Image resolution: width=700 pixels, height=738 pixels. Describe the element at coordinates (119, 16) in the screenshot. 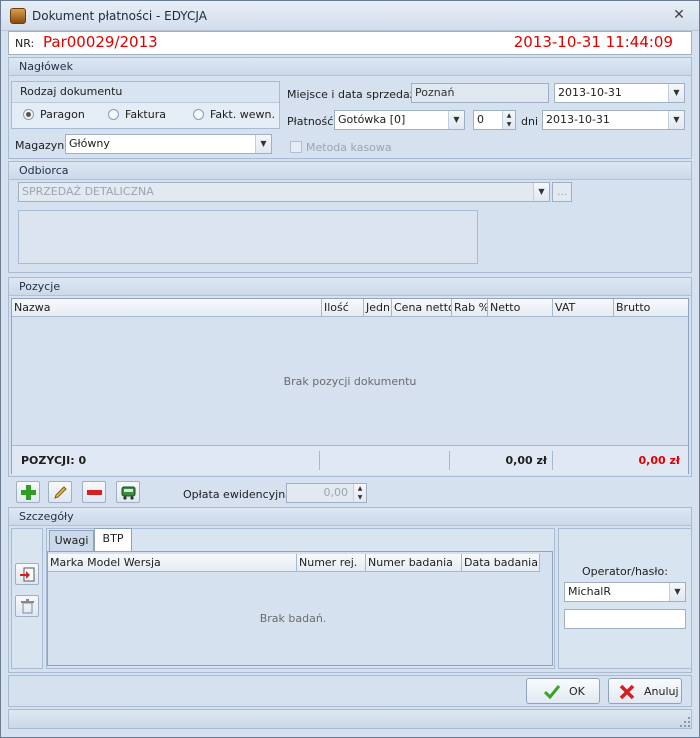

I see `window-title: Dokument płatności - EDYCJA` at that location.